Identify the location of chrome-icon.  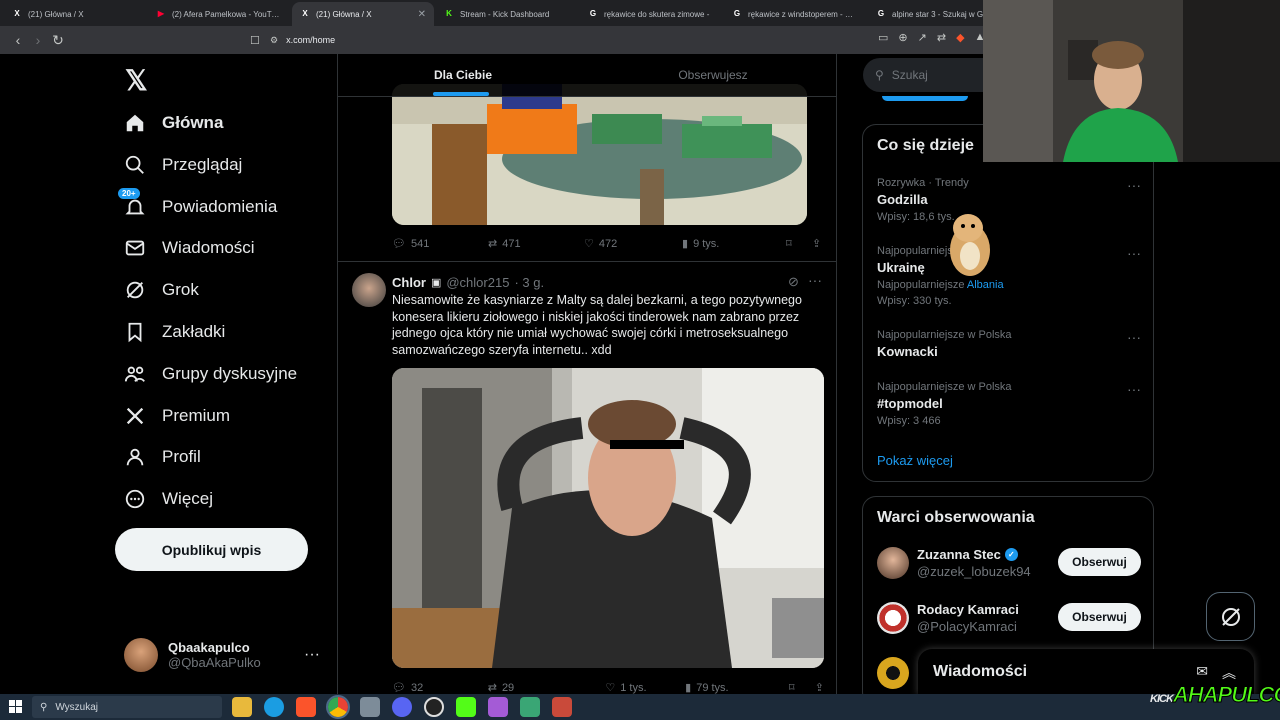
(338, 707).